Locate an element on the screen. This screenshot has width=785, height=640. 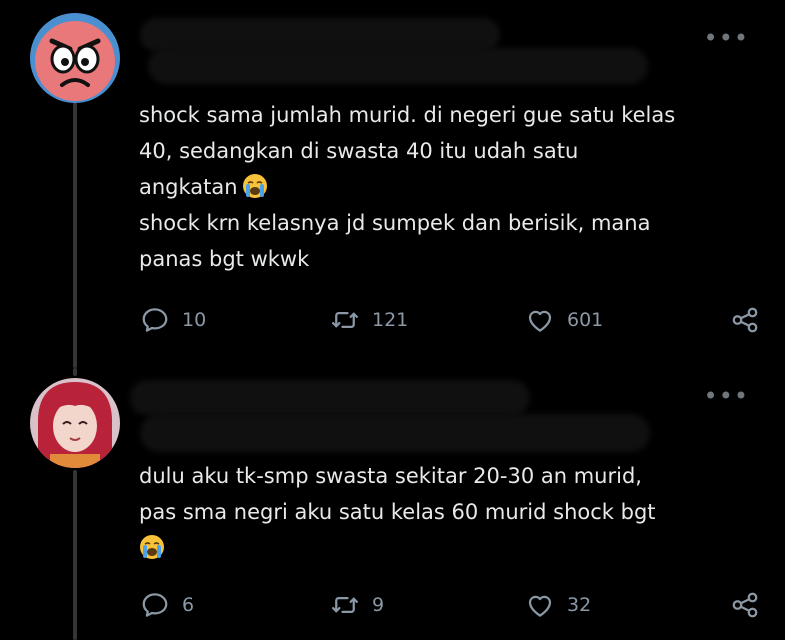
retweet-button: 121 is located at coordinates (369, 320).